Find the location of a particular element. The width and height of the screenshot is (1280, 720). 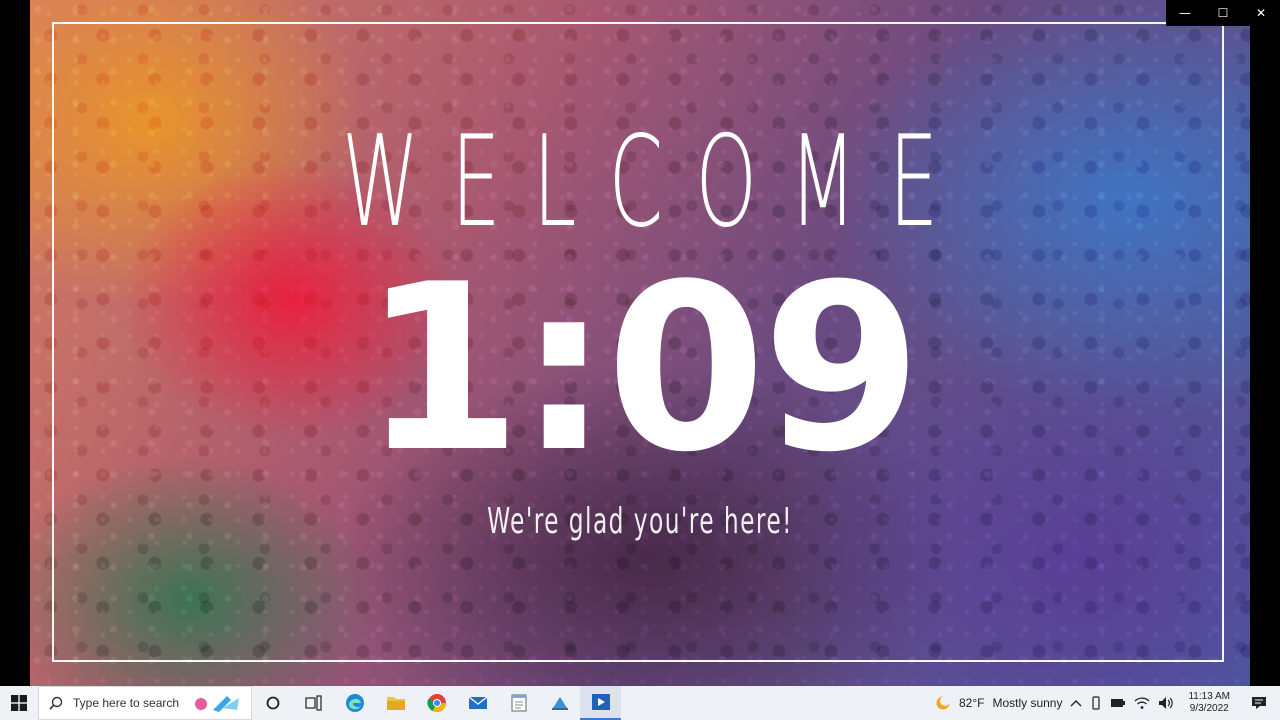

windows-logo-icon is located at coordinates (19, 703).